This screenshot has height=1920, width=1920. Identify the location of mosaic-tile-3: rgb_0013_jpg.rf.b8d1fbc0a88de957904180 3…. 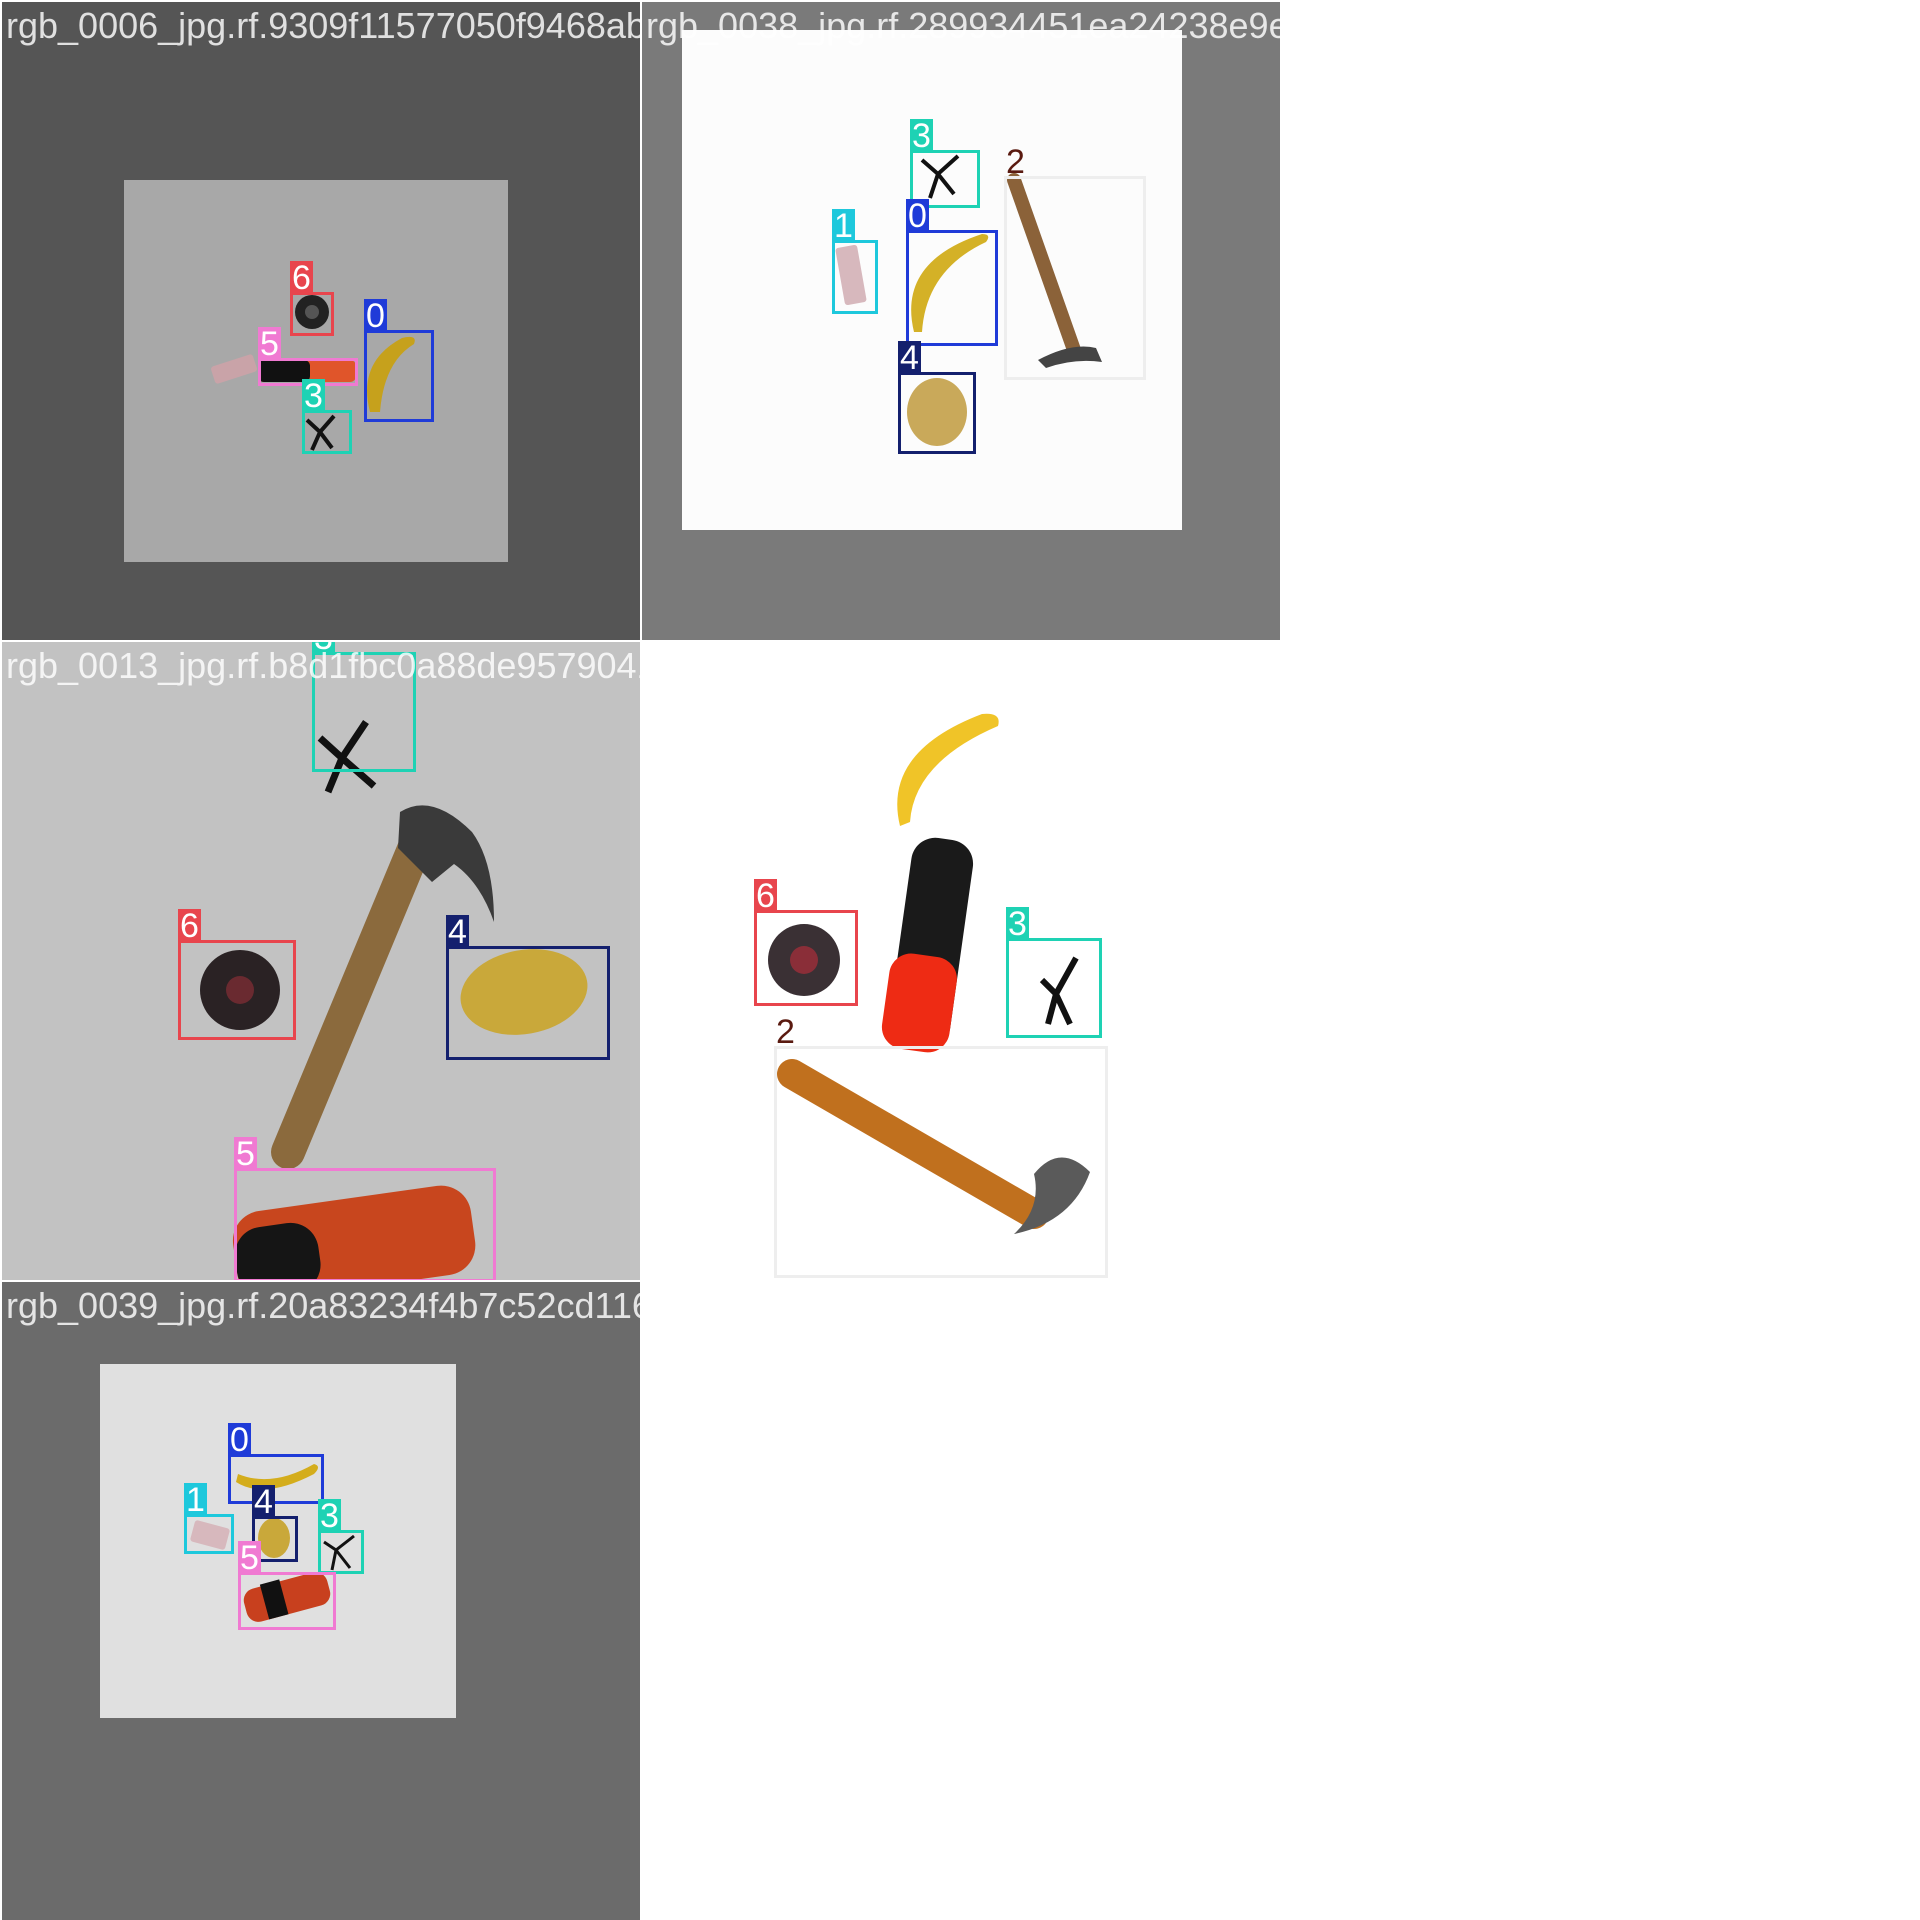
(321, 961).